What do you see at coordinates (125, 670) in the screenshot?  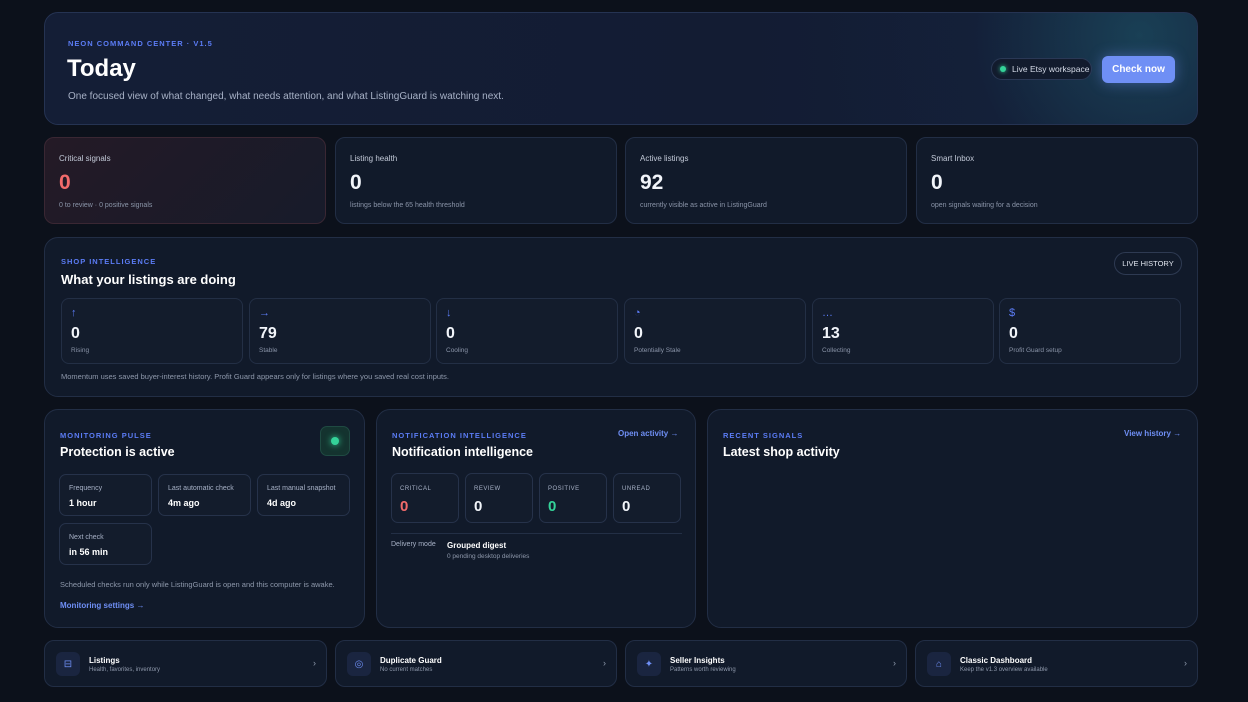 I see `nav-card-subtitle: Health, favorites, inventory` at bounding box center [125, 670].